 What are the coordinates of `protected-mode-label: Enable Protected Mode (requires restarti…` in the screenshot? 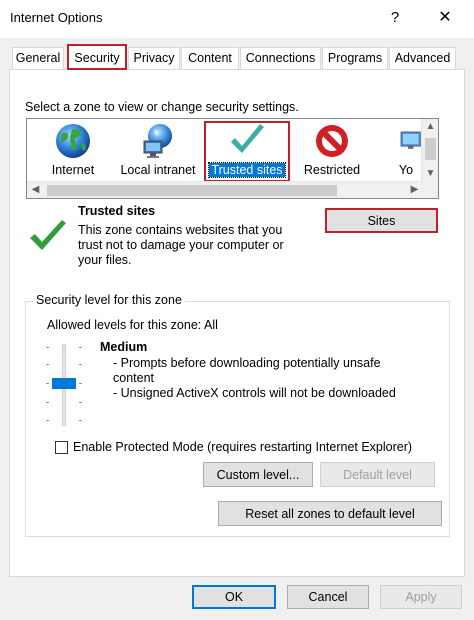 It's located at (242, 447).